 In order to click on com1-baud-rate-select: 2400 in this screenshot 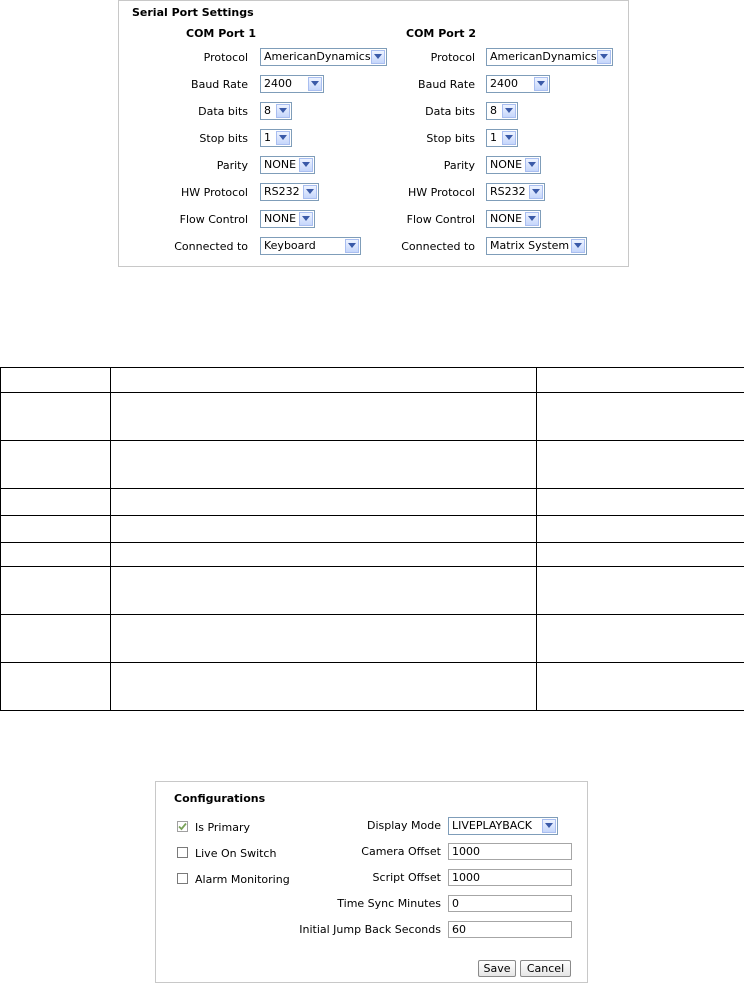, I will do `click(292, 84)`.